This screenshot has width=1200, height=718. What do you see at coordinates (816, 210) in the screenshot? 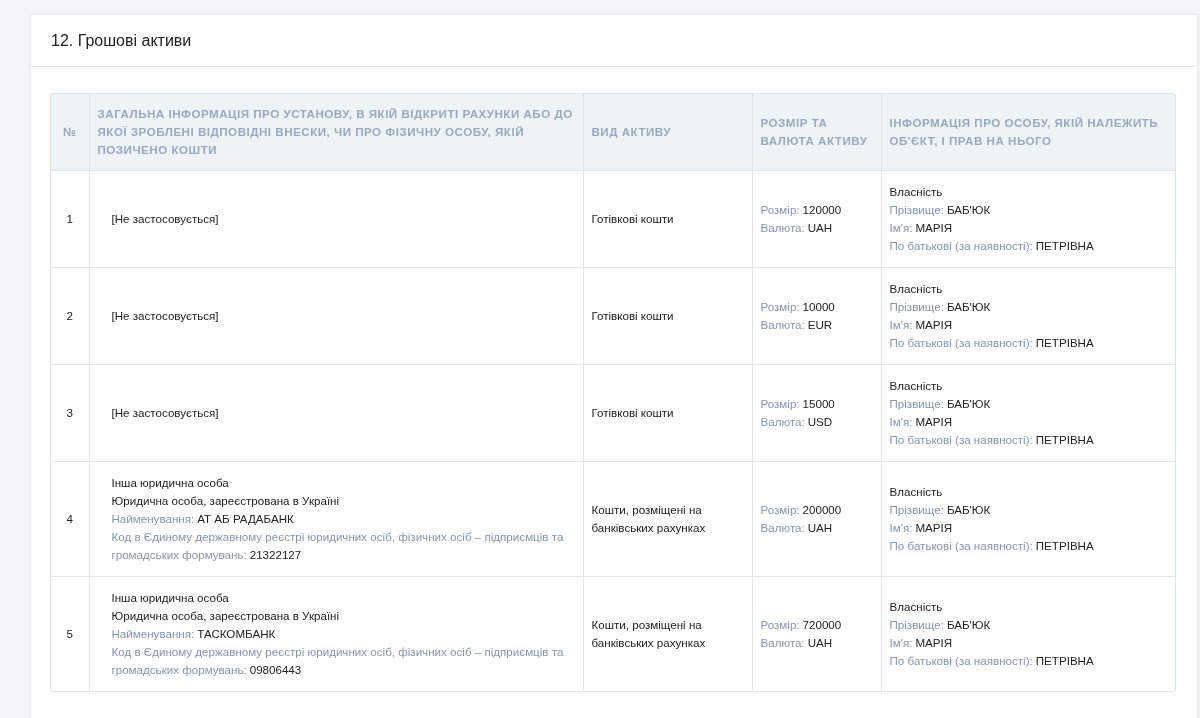
I see `labeled-field: Розмір: 120000` at bounding box center [816, 210].